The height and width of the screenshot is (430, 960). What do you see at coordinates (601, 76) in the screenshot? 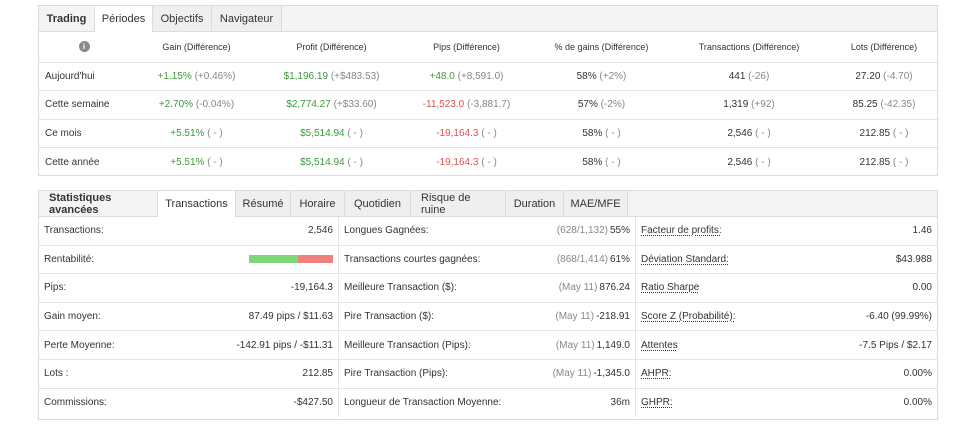
I see `cell-win-pct: 58% (+2%)` at bounding box center [601, 76].